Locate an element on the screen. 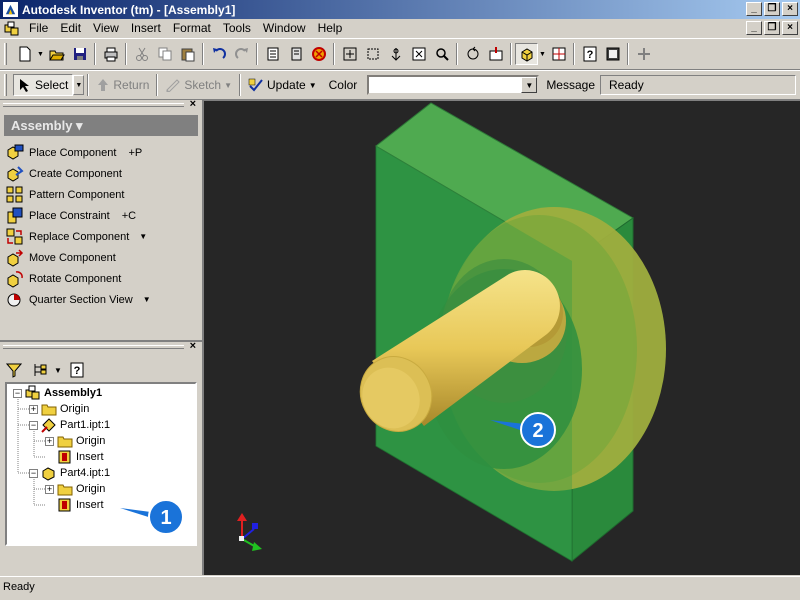 The height and width of the screenshot is (600, 800). return-button: Return is located at coordinates (122, 85).